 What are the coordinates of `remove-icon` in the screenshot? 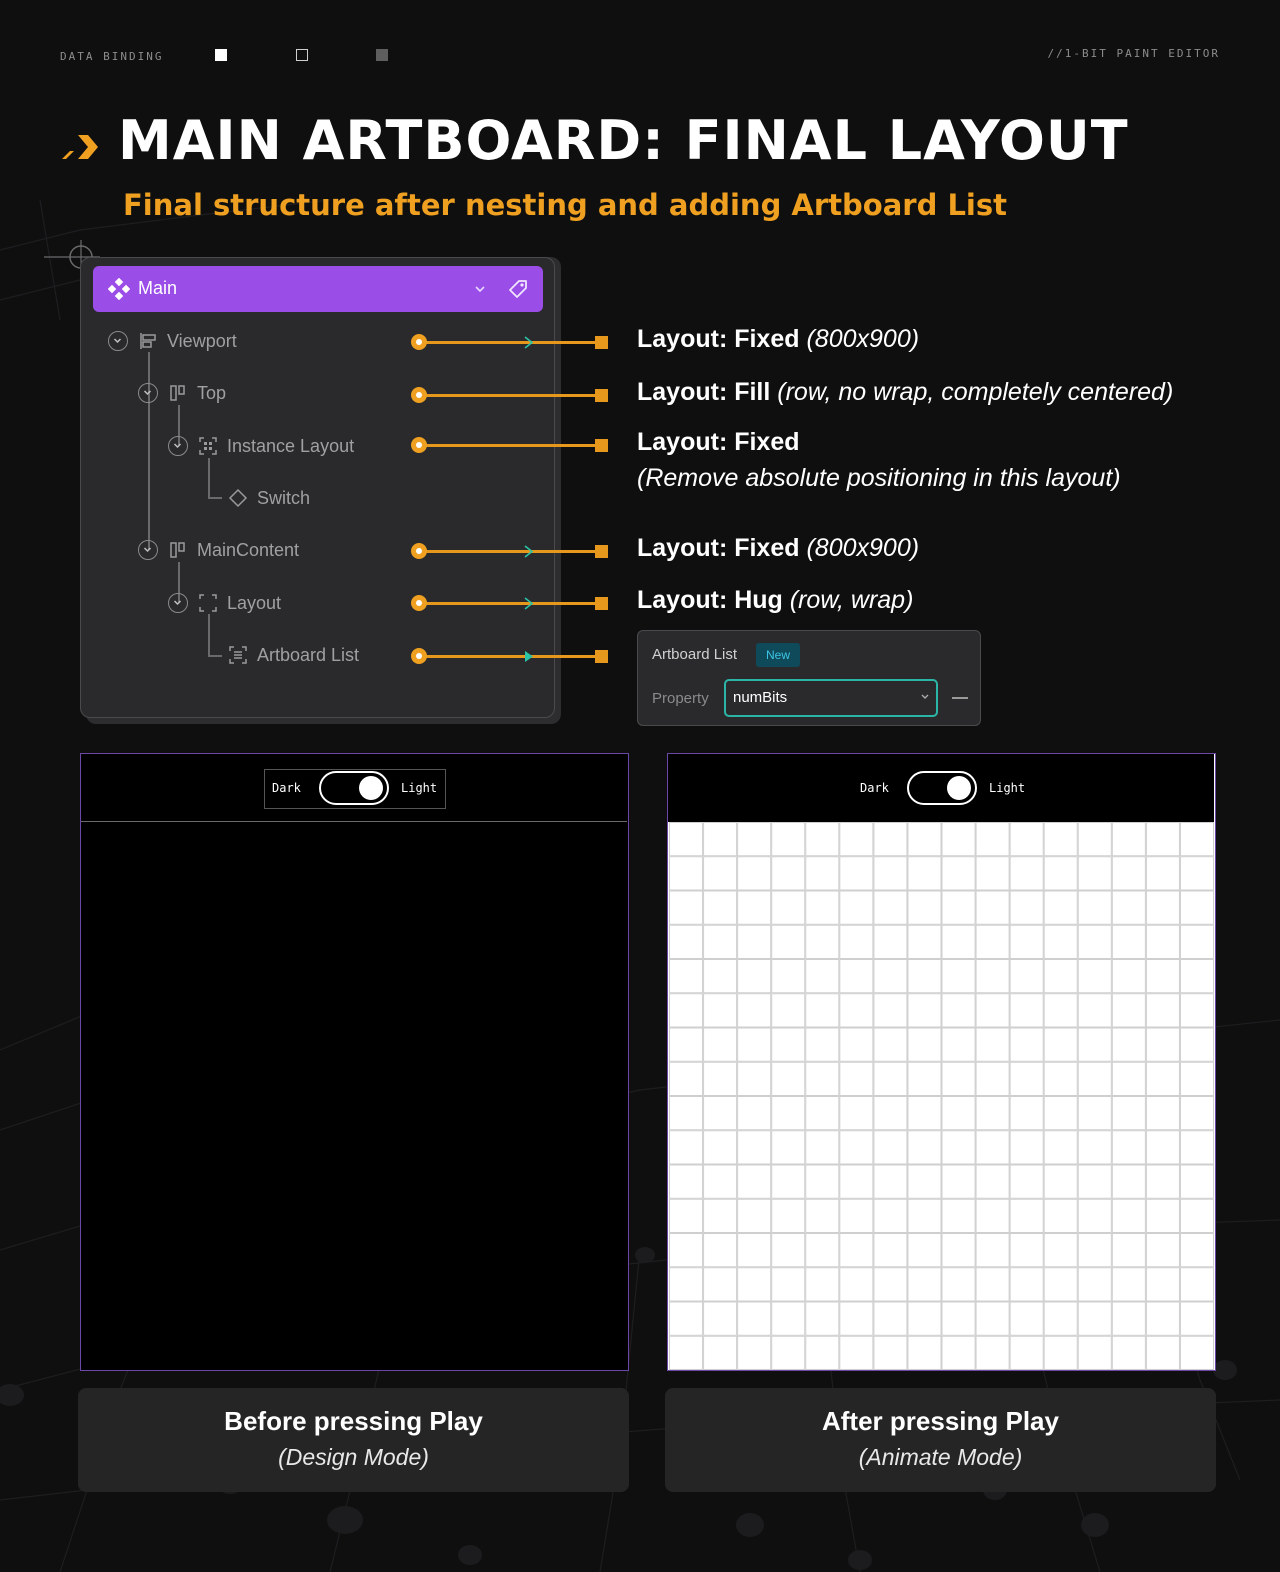 It's located at (960, 698).